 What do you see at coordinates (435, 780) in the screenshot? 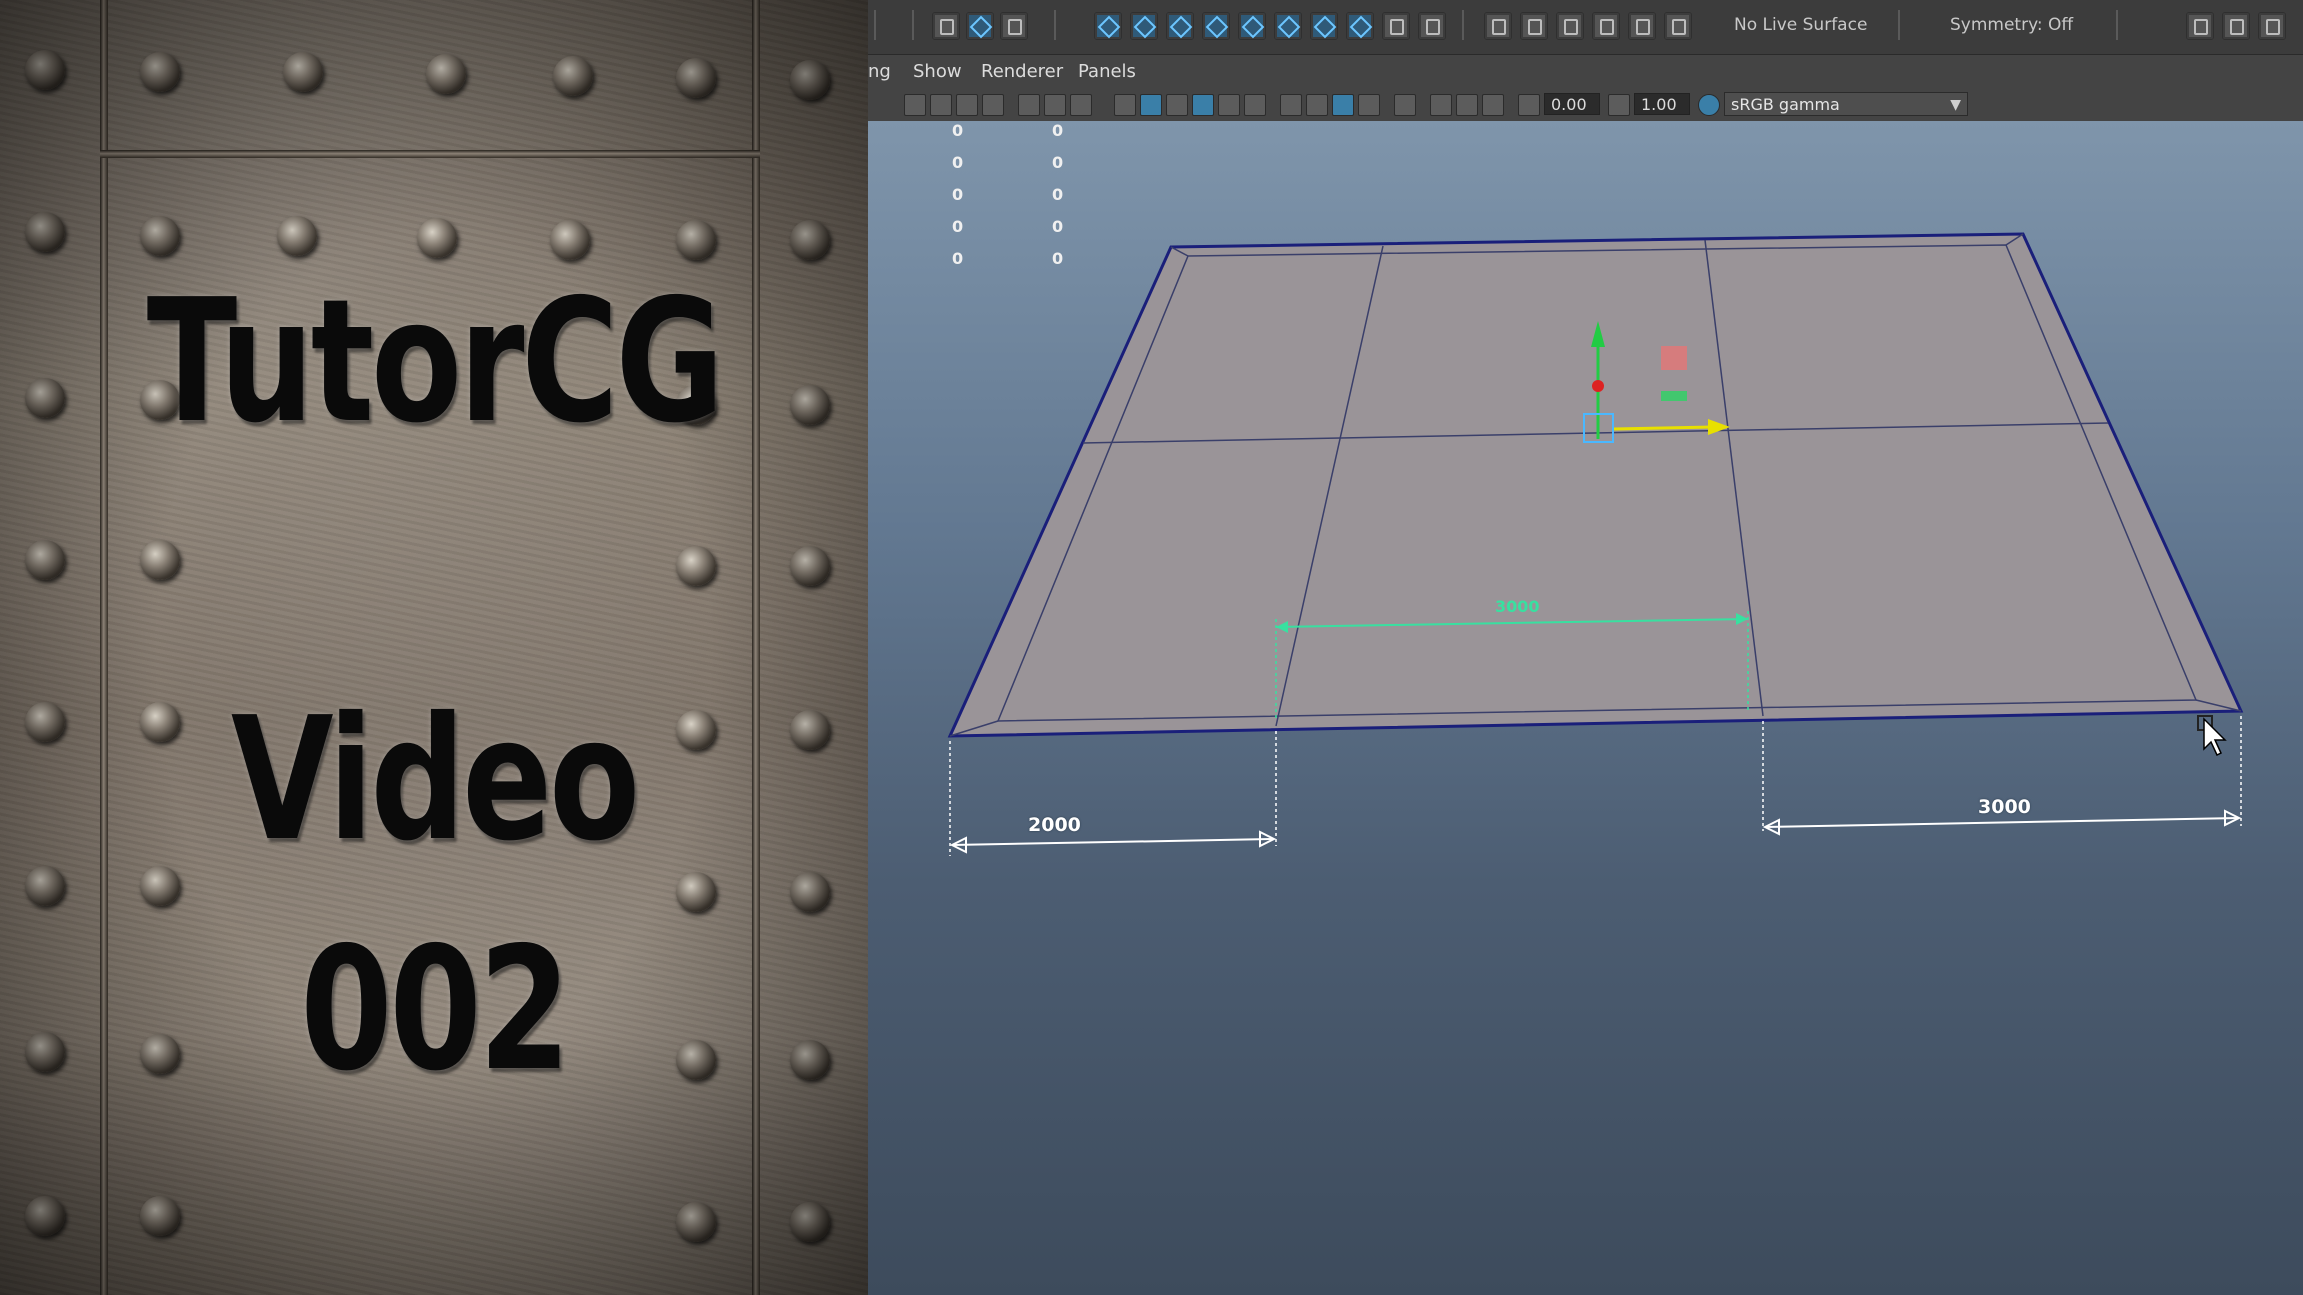
I see `brand-subtitle: Video` at bounding box center [435, 780].